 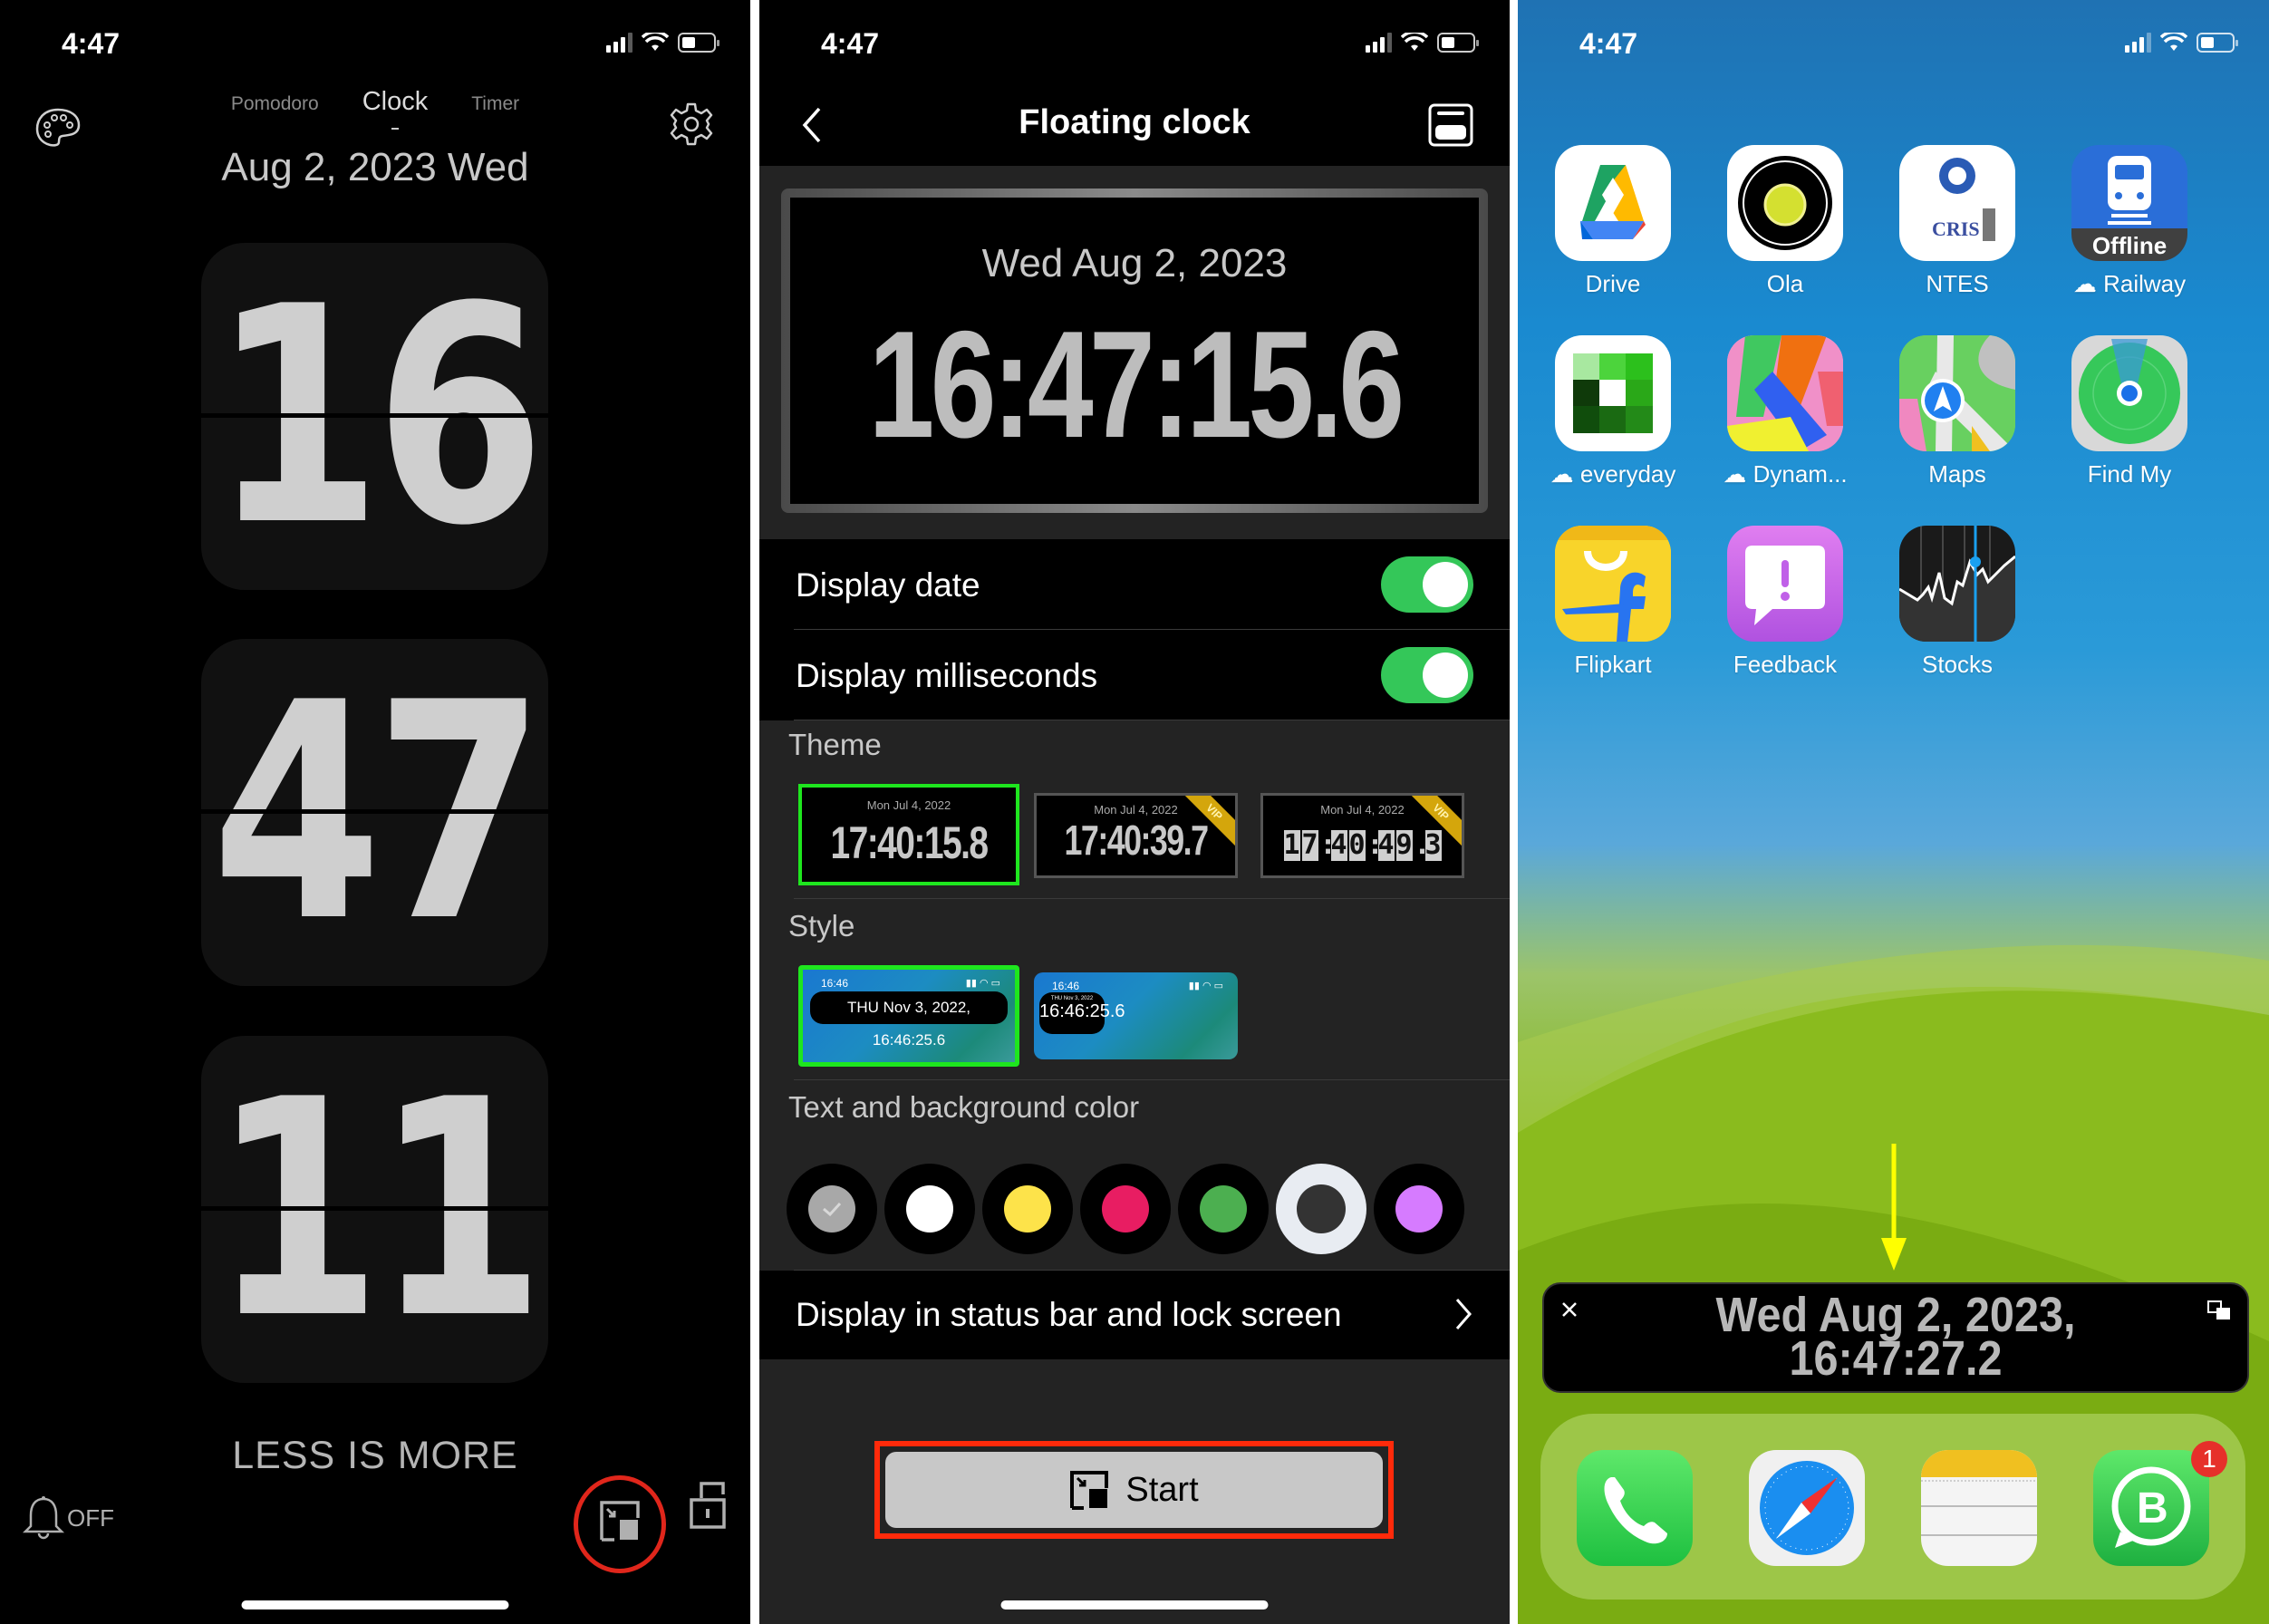 I want to click on cloud-download-icon: ☁, so click(x=1738, y=474).